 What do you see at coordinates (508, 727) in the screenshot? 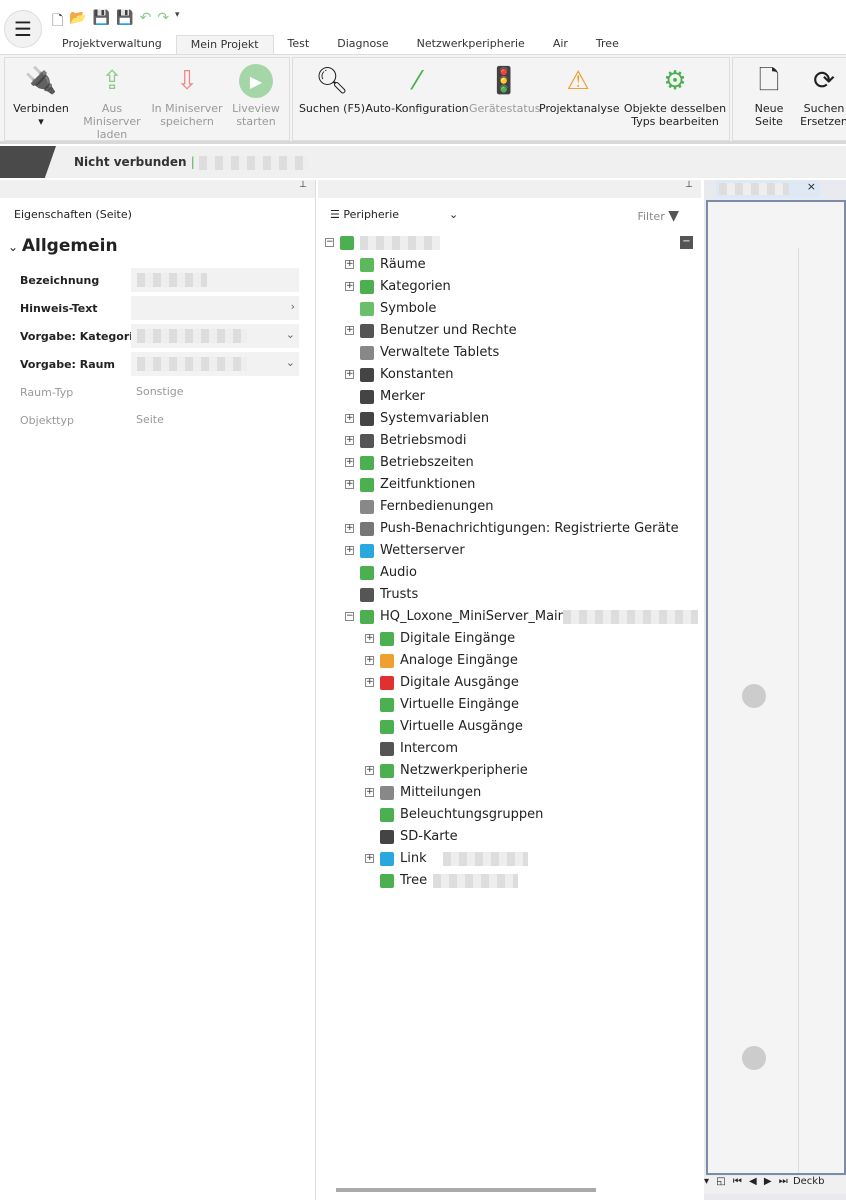
I see `tree-item: Virtuelle Ausgänge` at bounding box center [508, 727].